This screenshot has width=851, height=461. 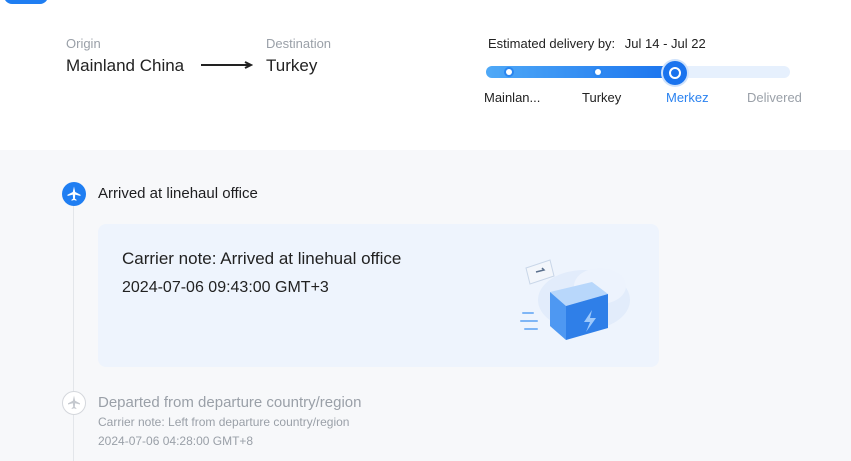 I want to click on destination-block: Destination Turkey, so click(x=298, y=56).